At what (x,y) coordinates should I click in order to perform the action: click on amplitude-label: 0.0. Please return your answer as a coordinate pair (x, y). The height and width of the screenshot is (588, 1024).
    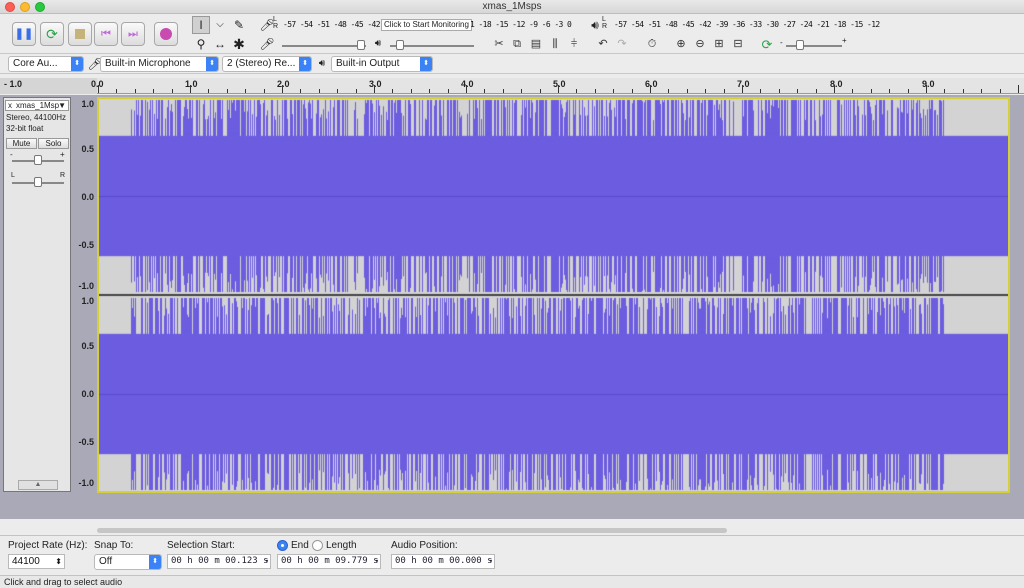
    Looking at the image, I should click on (87, 394).